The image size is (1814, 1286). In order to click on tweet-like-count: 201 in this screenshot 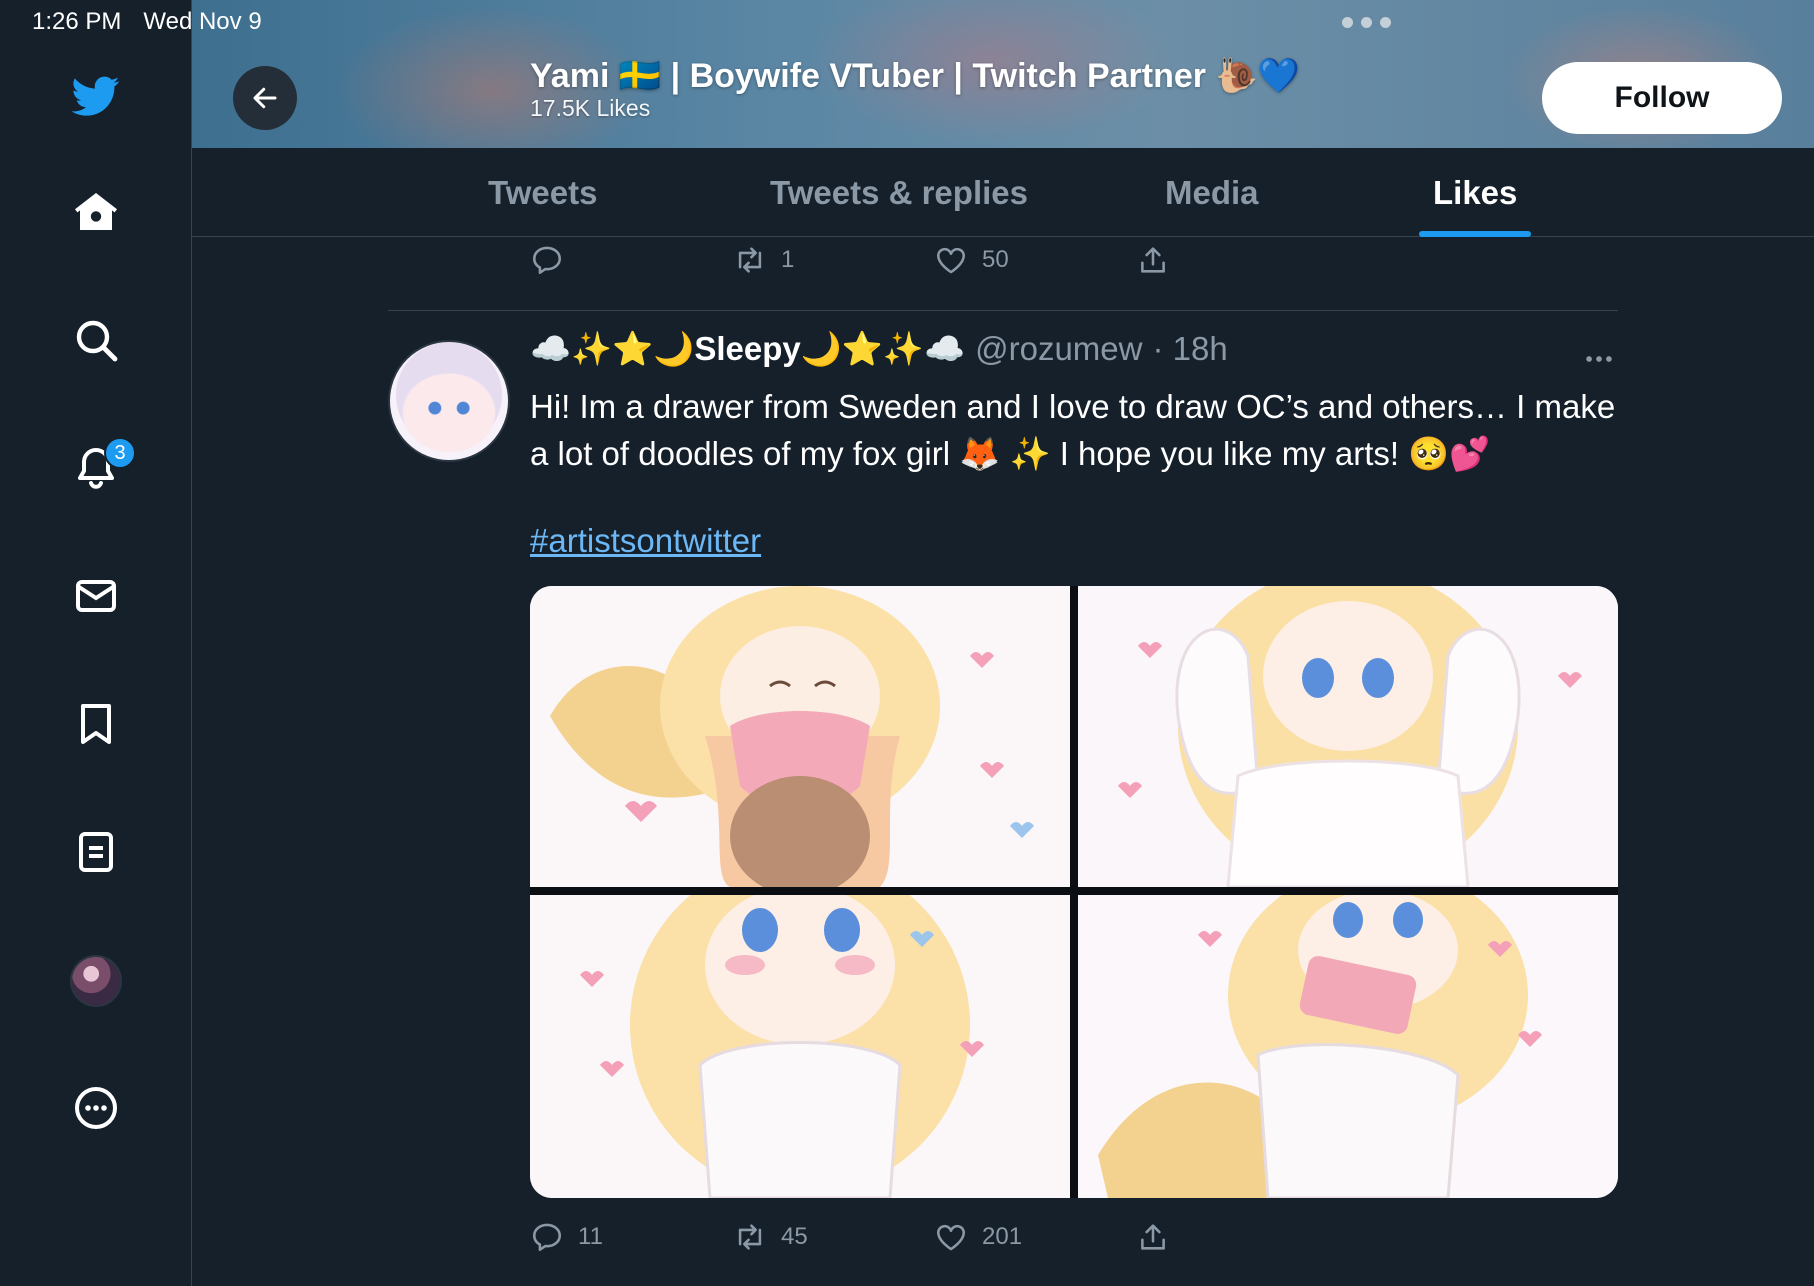, I will do `click(1002, 1236)`.